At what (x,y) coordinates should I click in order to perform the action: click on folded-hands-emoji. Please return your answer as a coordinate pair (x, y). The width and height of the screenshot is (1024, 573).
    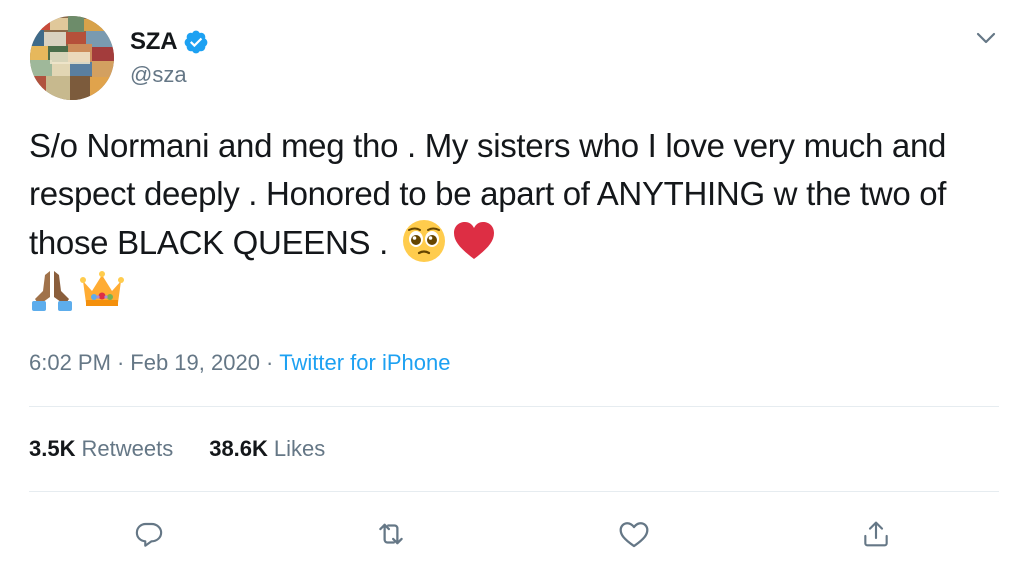
    Looking at the image, I should click on (52, 290).